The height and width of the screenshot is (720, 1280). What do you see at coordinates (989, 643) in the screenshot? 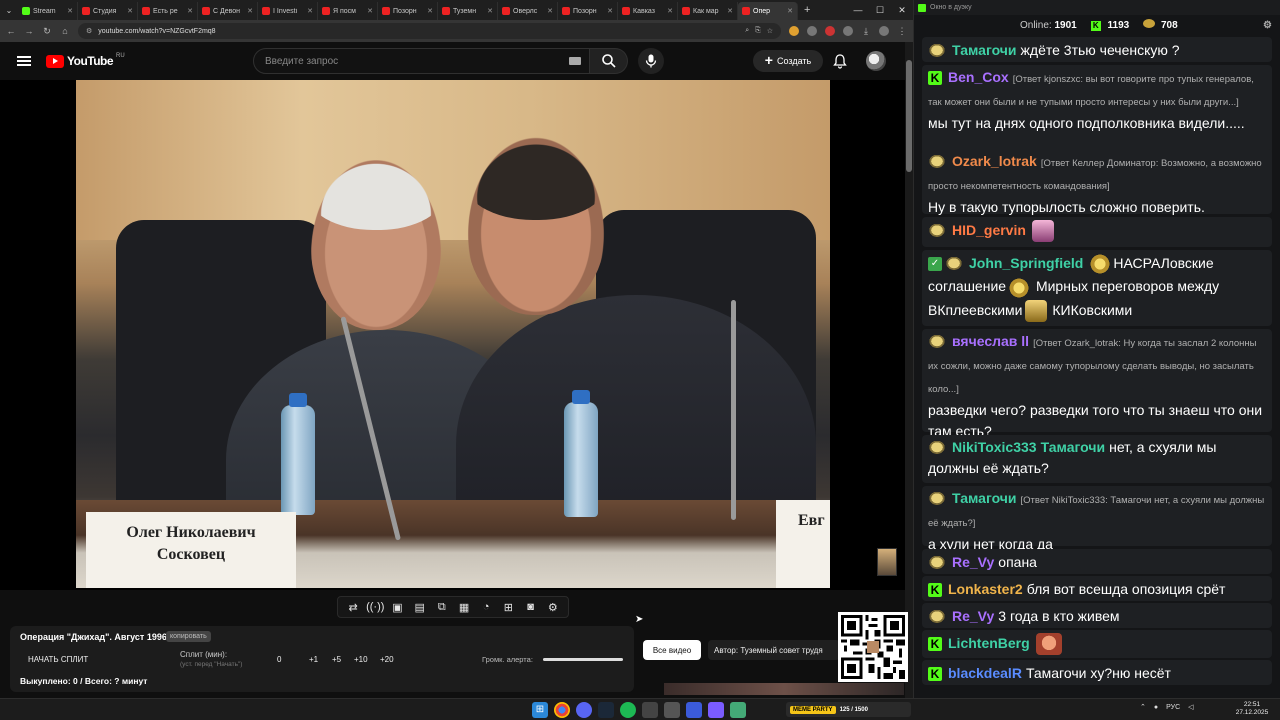
I see `chat-username: LichtenBerg` at bounding box center [989, 643].